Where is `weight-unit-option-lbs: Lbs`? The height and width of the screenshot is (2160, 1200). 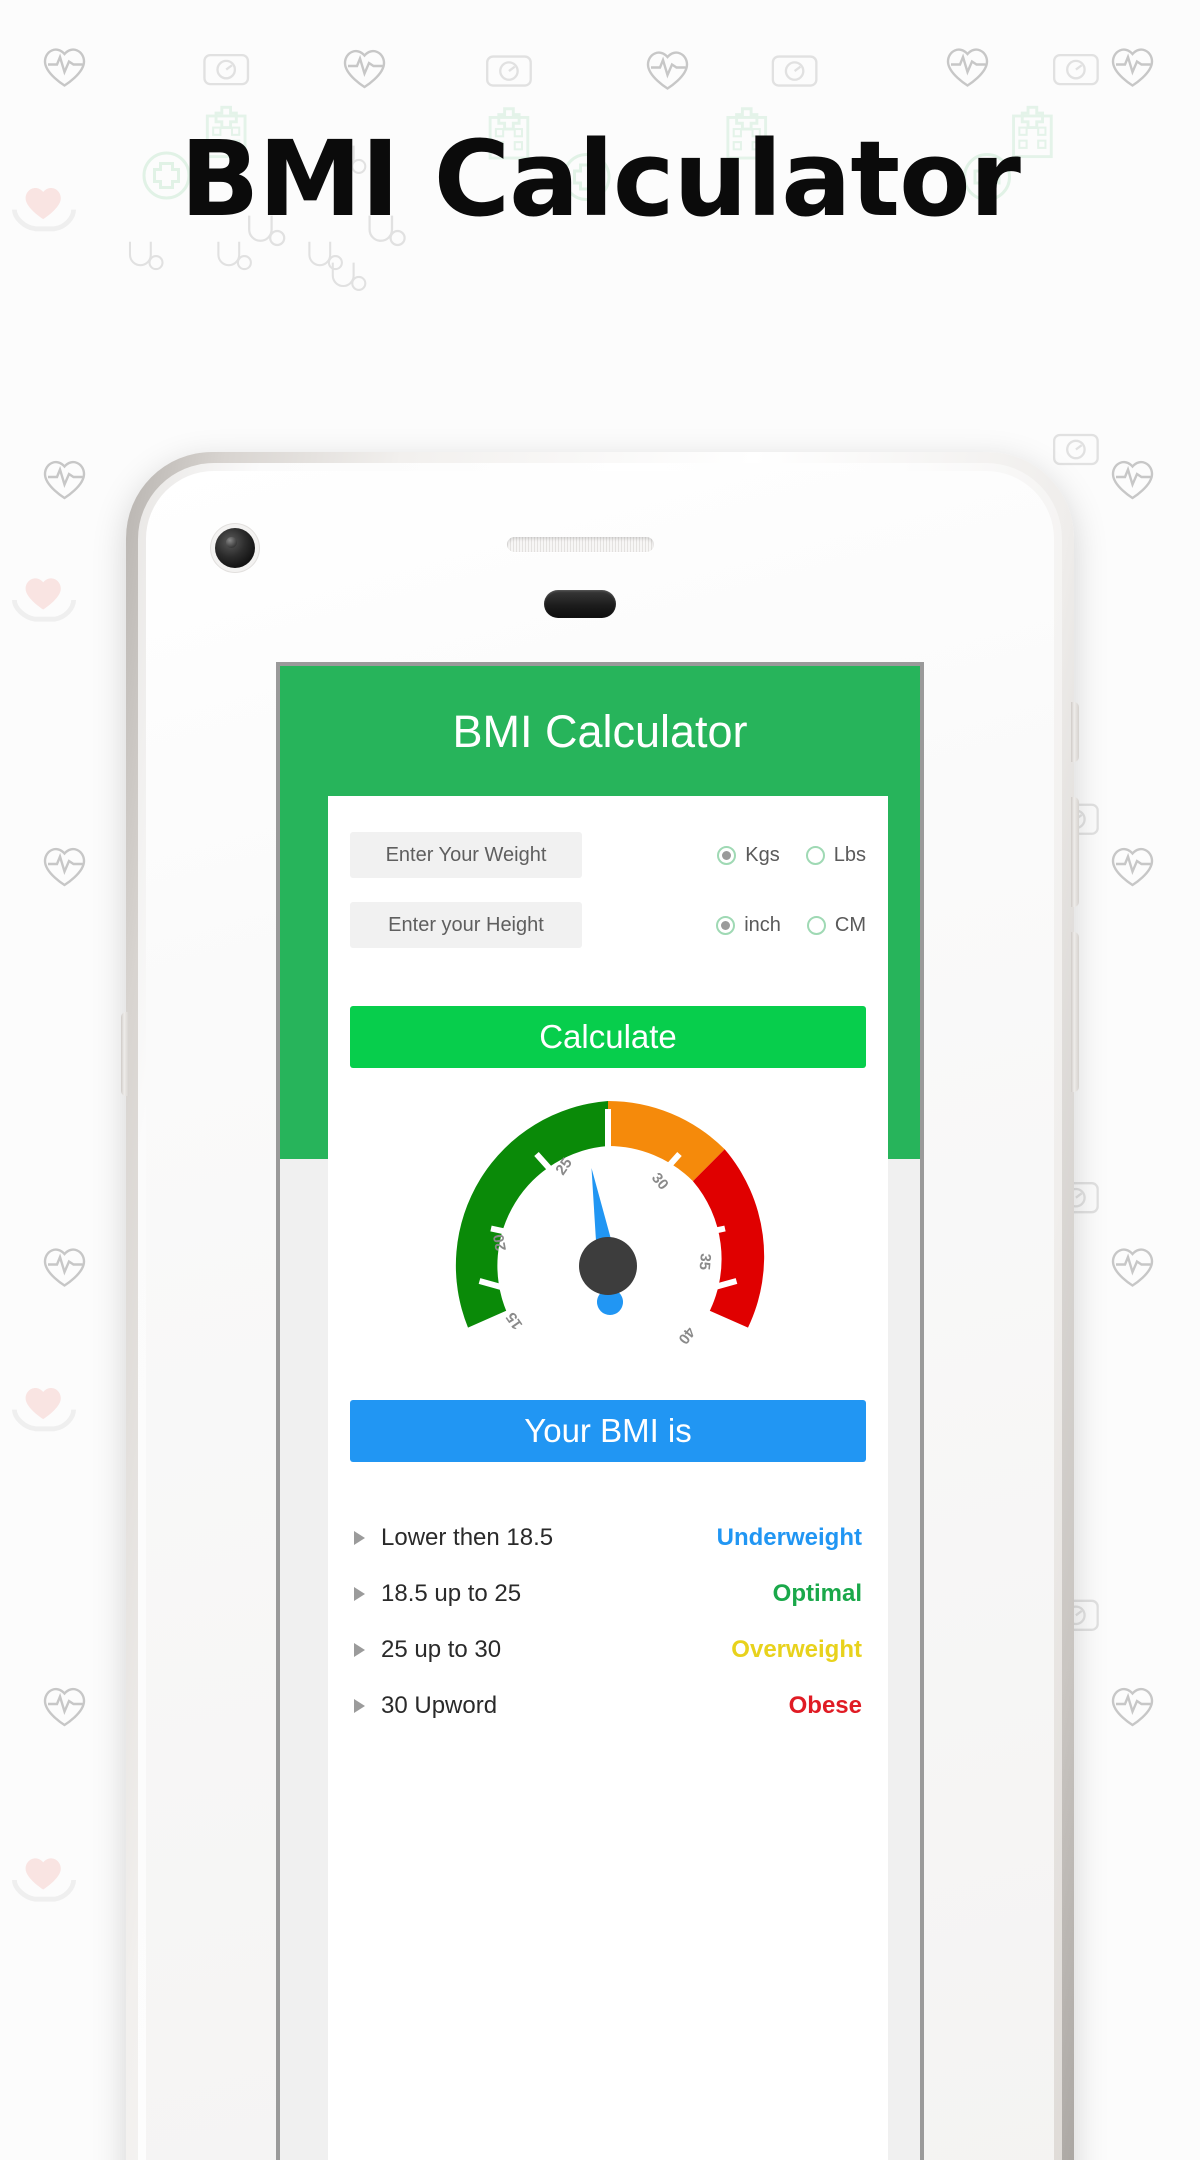
weight-unit-option-lbs: Lbs is located at coordinates (835, 855).